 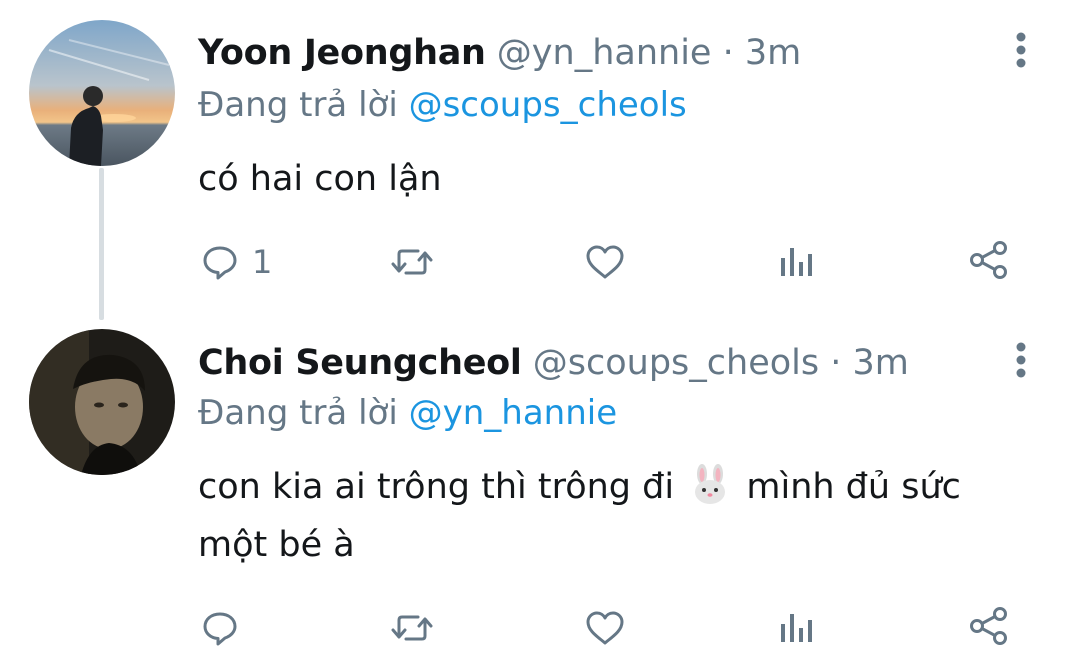 I want to click on replying-to: Đang trả lời @scoups_cheols, so click(x=442, y=105).